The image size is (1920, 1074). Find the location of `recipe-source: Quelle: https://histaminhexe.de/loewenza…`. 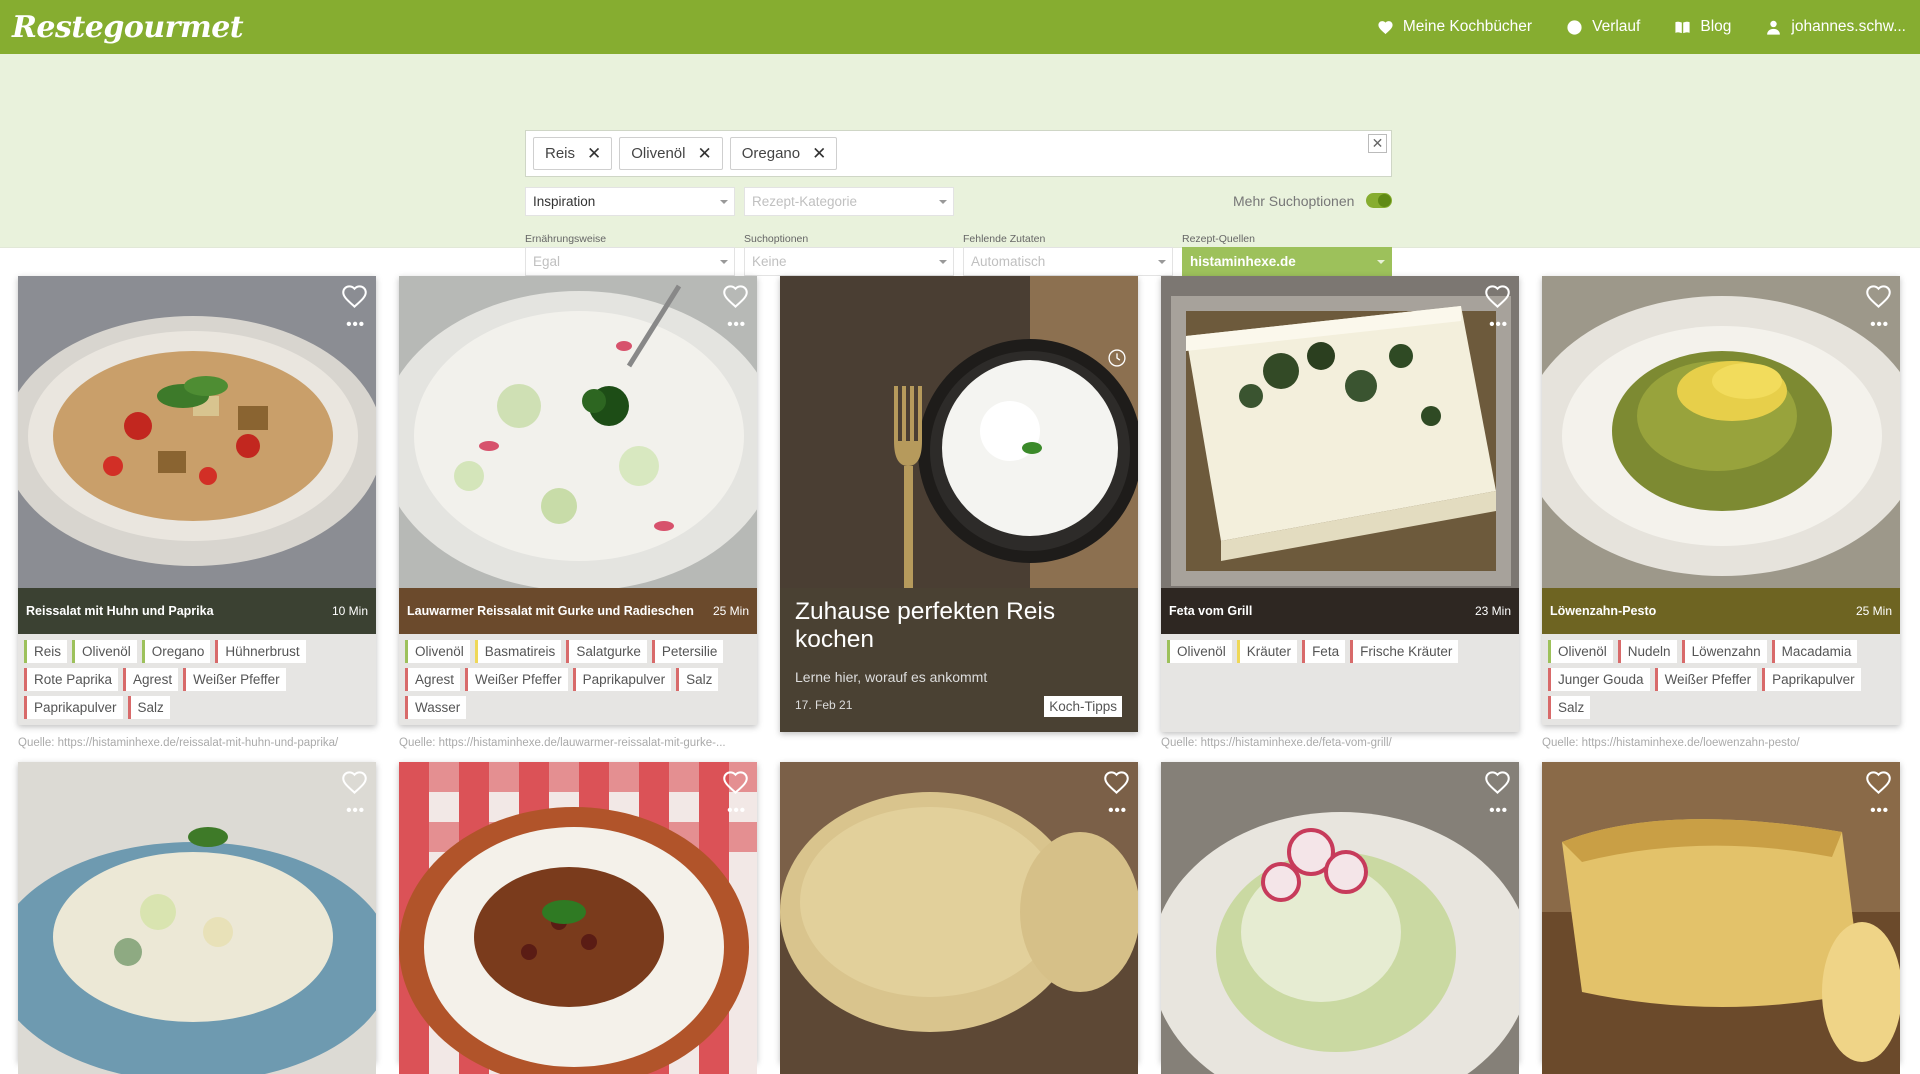

recipe-source: Quelle: https://histaminhexe.de/loewenza… is located at coordinates (1723, 743).